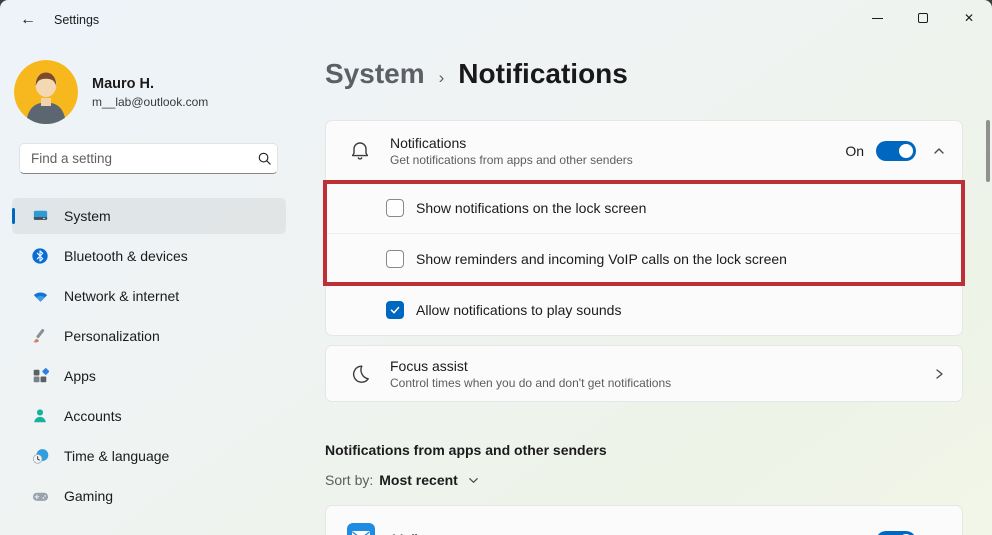  I want to click on back-arrow-icon: ←, so click(28, 19).